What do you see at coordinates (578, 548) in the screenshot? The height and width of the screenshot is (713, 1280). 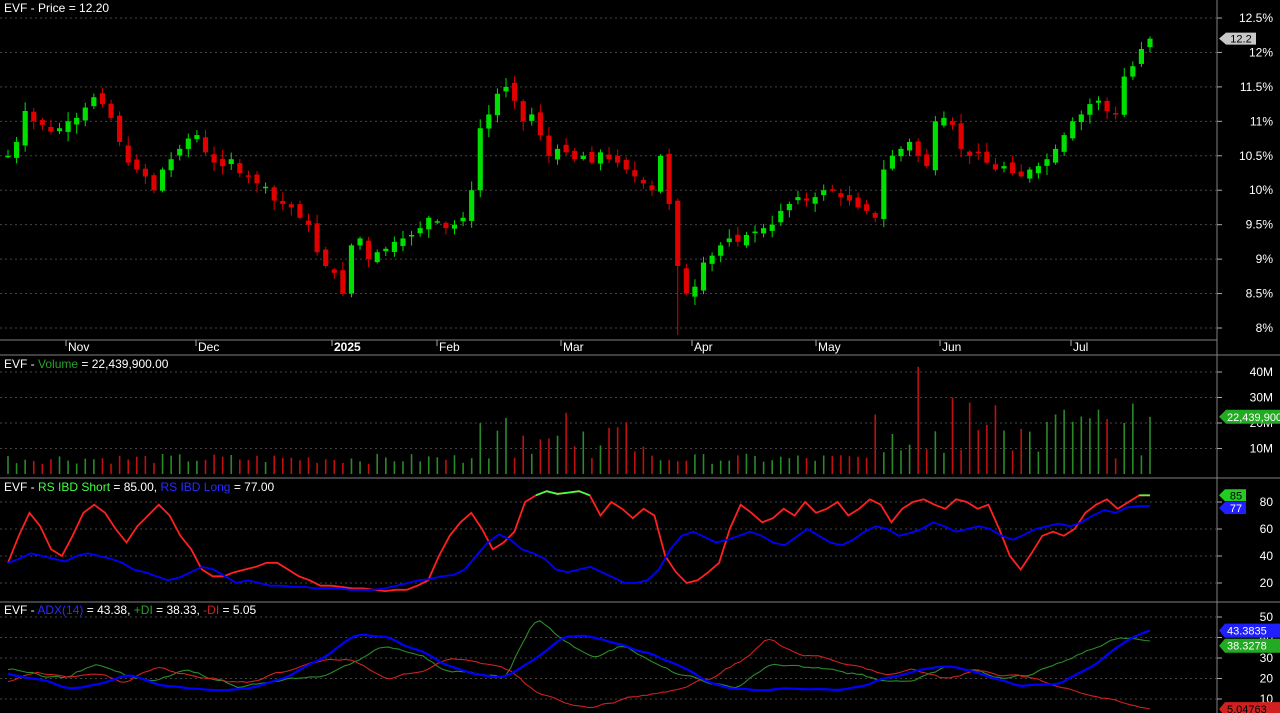 I see `rs-long-line` at bounding box center [578, 548].